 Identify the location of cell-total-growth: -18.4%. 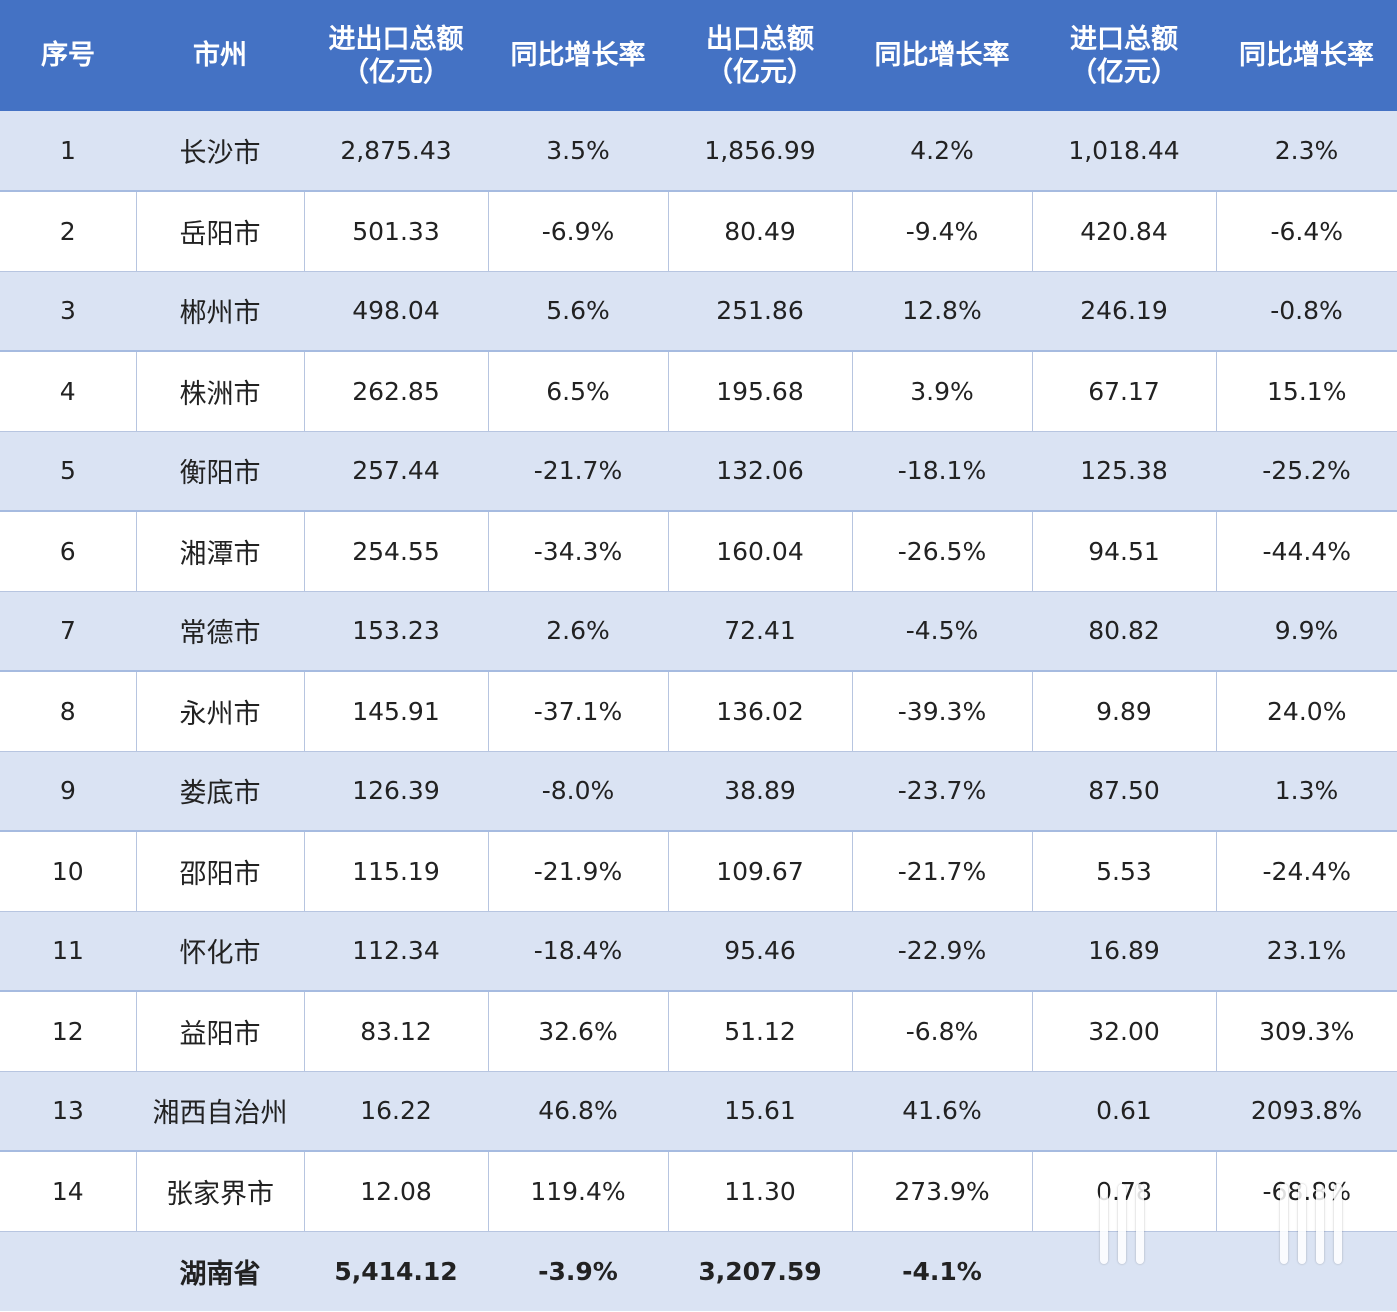
(578, 951).